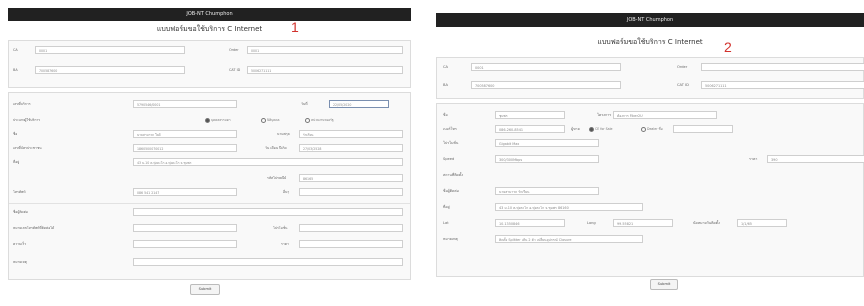 Image resolution: width=864 pixels, height=306 pixels. What do you see at coordinates (15, 50) in the screenshot?
I see `ca-label: CA` at bounding box center [15, 50].